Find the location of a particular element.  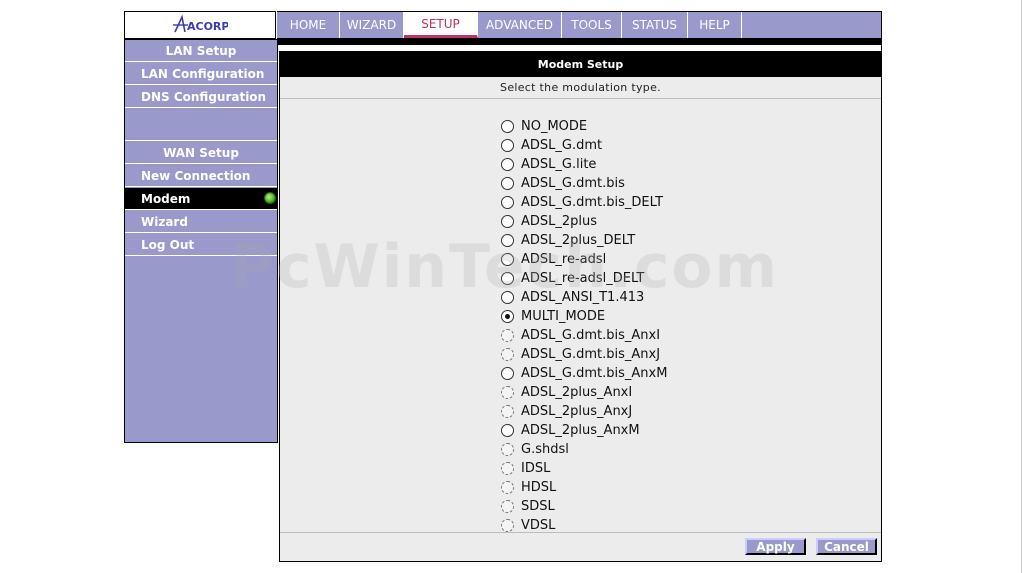

active-indicator-icon is located at coordinates (270, 198).